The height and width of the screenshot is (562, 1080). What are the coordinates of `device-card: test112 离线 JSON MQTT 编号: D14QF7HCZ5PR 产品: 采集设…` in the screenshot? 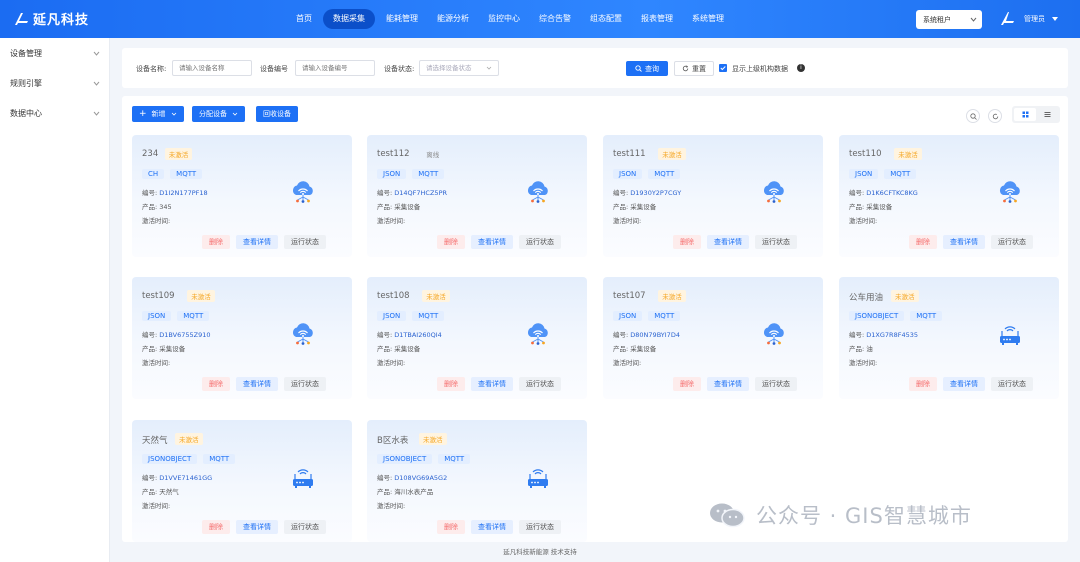 It's located at (477, 196).